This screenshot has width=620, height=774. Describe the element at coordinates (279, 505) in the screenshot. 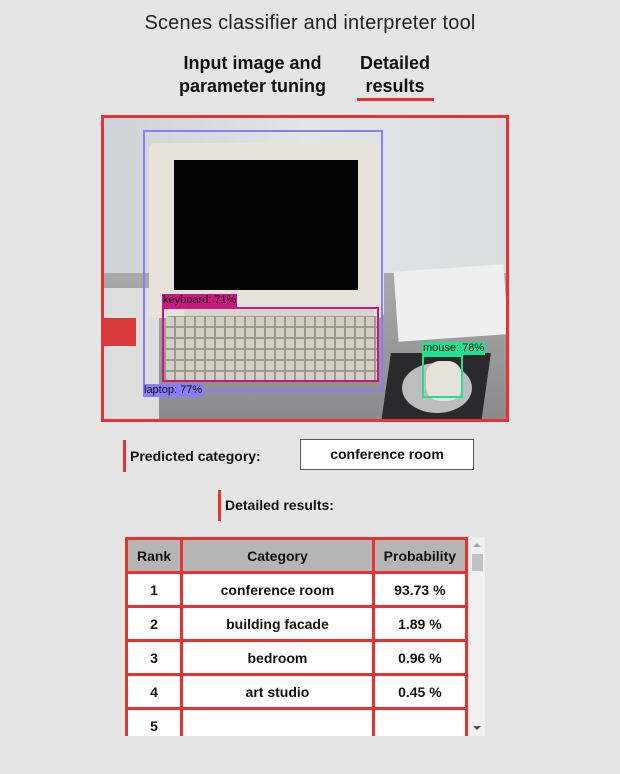

I see `detailed-results-label: Detailed results:` at that location.